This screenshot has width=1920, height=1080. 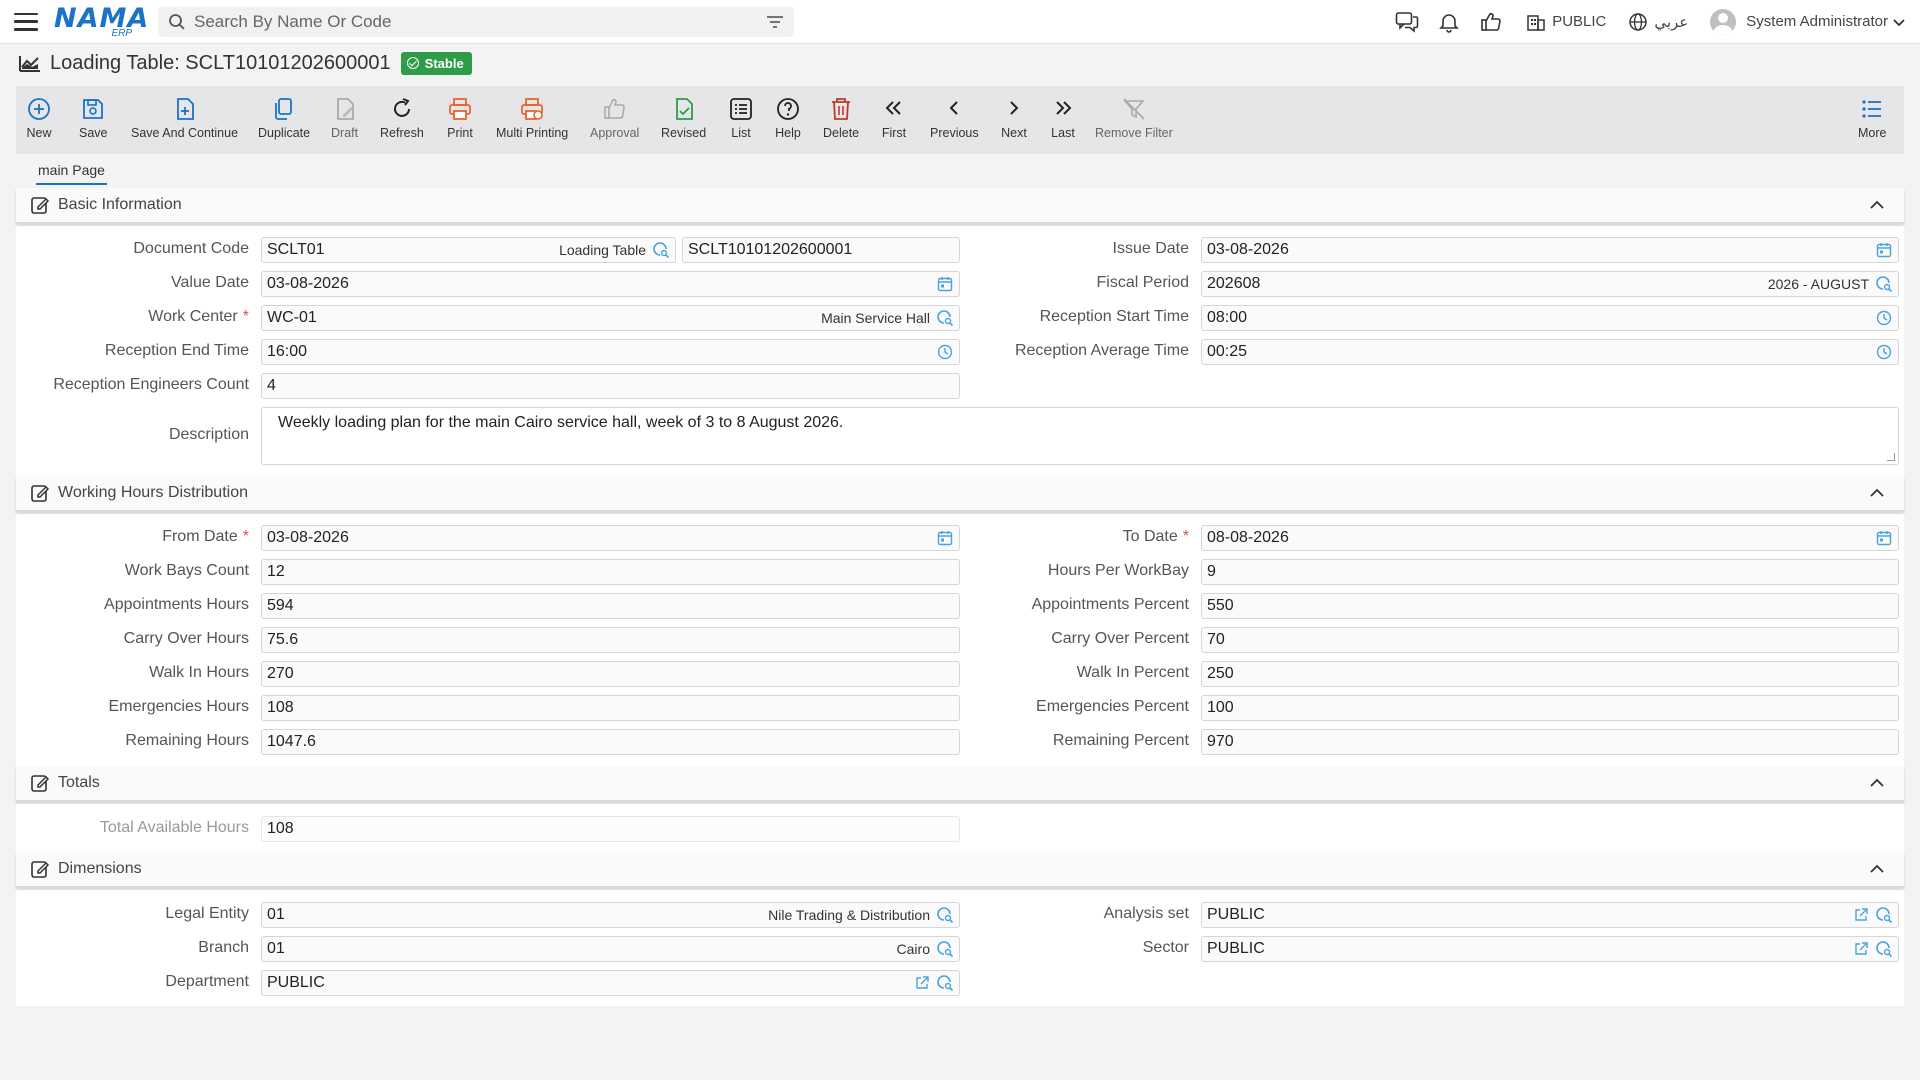 What do you see at coordinates (894, 120) in the screenshot?
I see `first-button: First` at bounding box center [894, 120].